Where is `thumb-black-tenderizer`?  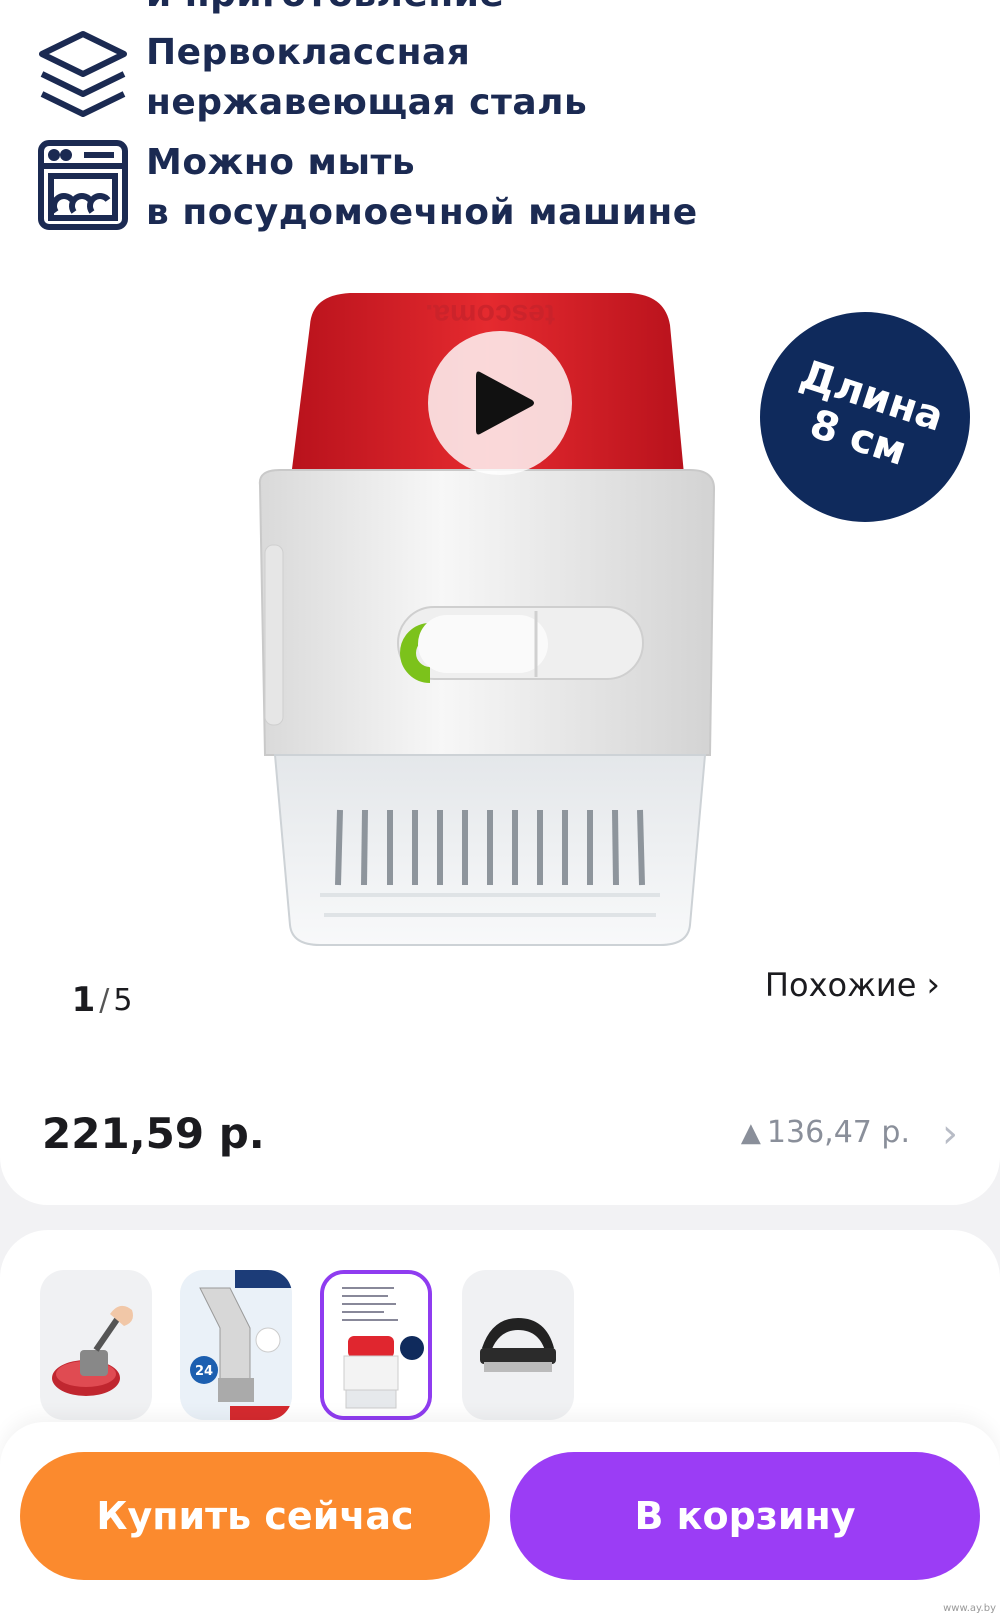 thumb-black-tenderizer is located at coordinates (518, 1345).